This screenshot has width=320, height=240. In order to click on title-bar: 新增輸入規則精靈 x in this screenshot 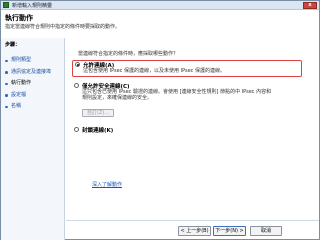, I will do `click(160, 5)`.